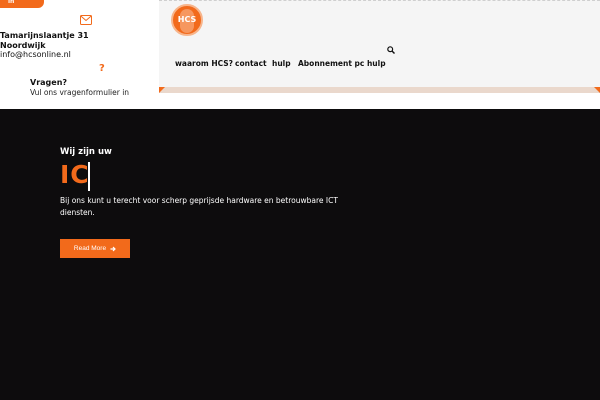 The height and width of the screenshot is (400, 600). What do you see at coordinates (342, 63) in the screenshot?
I see `nav-item-abonnement: Abonnement pc hulp` at bounding box center [342, 63].